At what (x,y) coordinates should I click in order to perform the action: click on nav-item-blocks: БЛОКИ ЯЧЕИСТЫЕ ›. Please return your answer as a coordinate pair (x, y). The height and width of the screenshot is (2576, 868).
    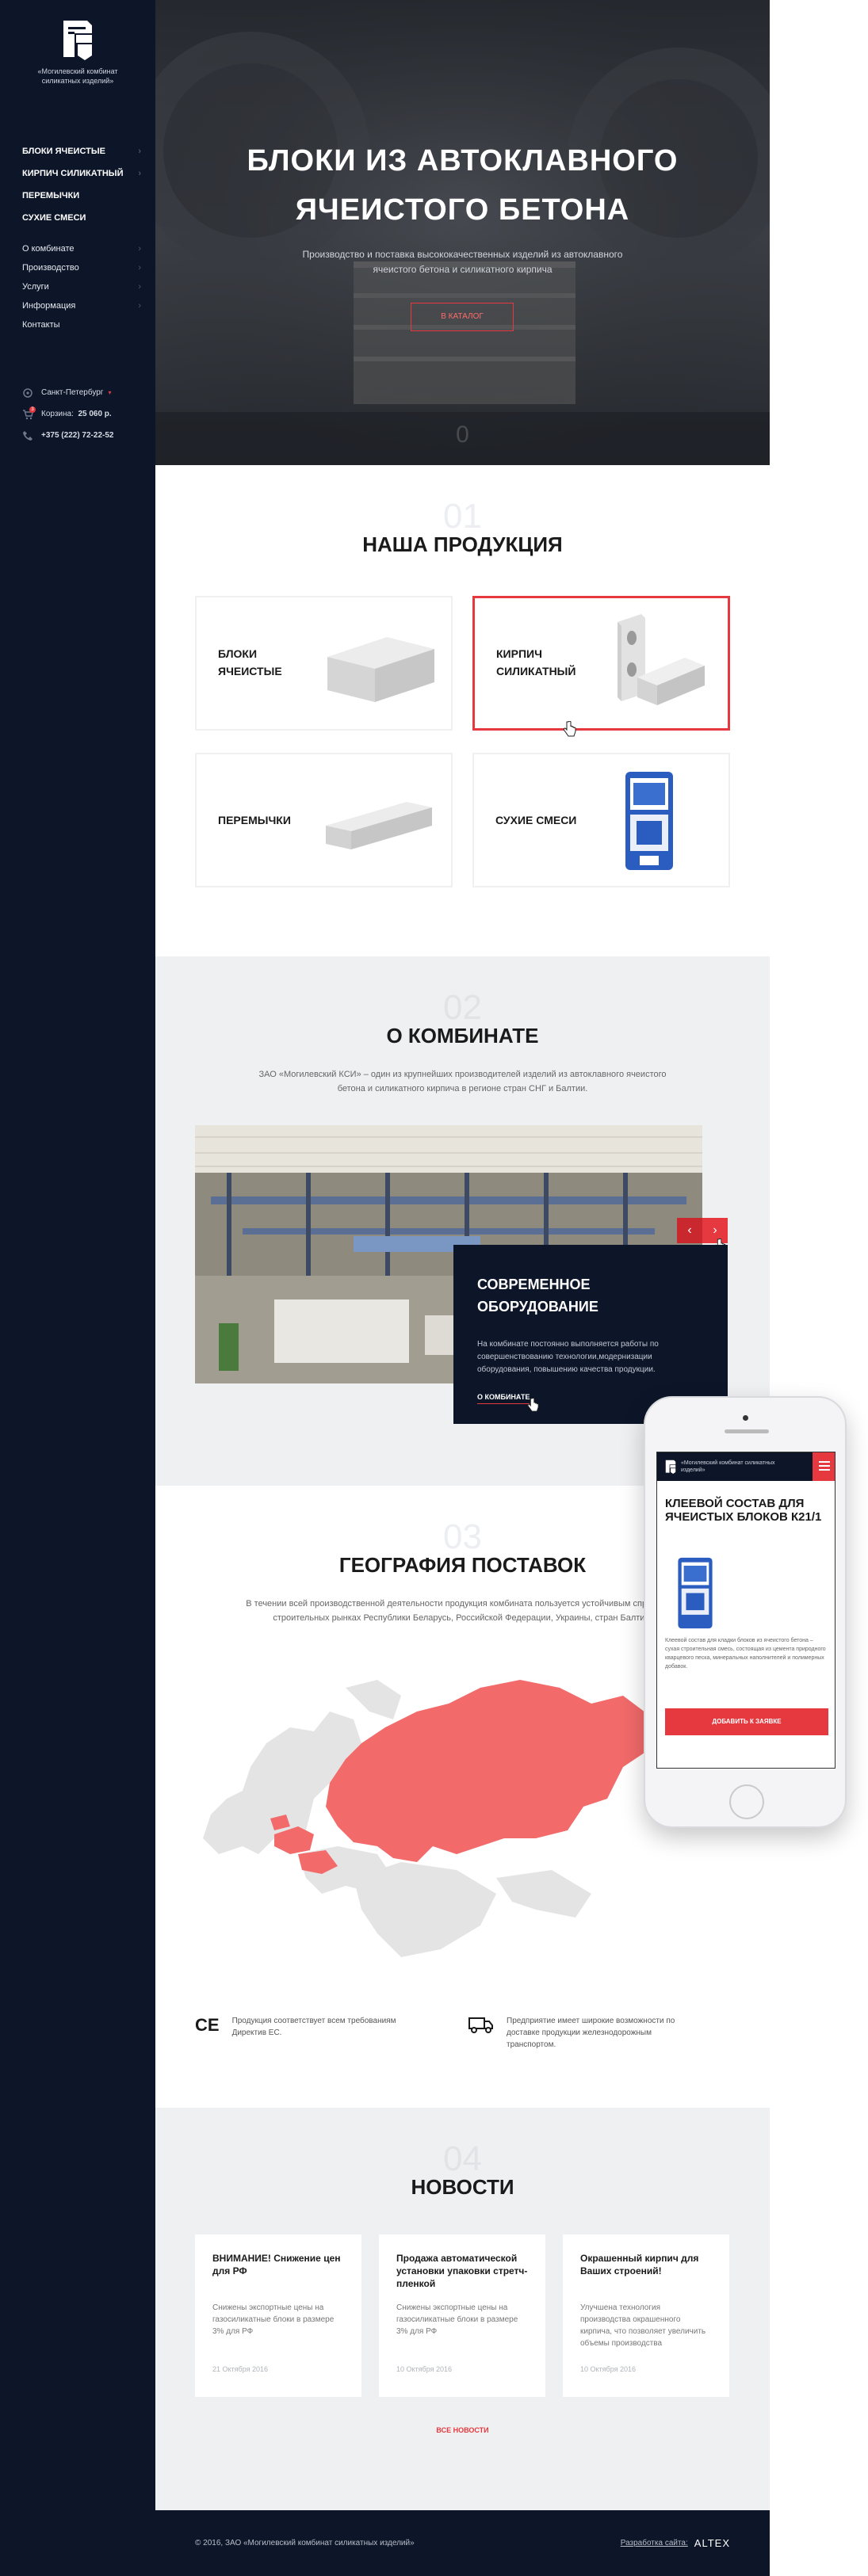
    Looking at the image, I should click on (81, 151).